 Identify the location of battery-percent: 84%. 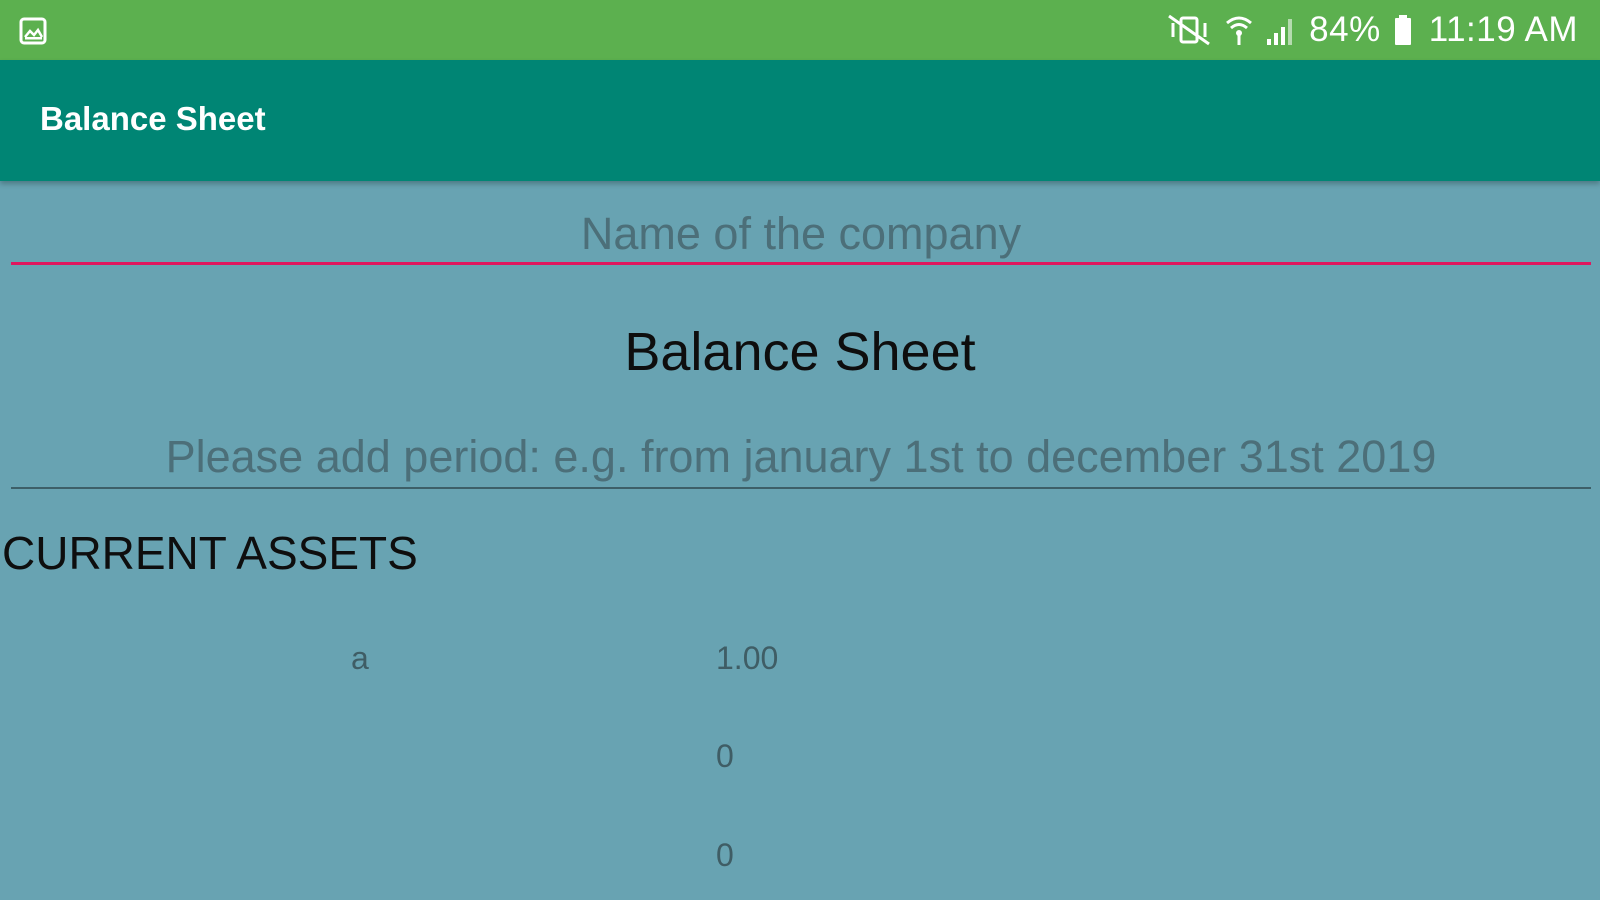
(1345, 29).